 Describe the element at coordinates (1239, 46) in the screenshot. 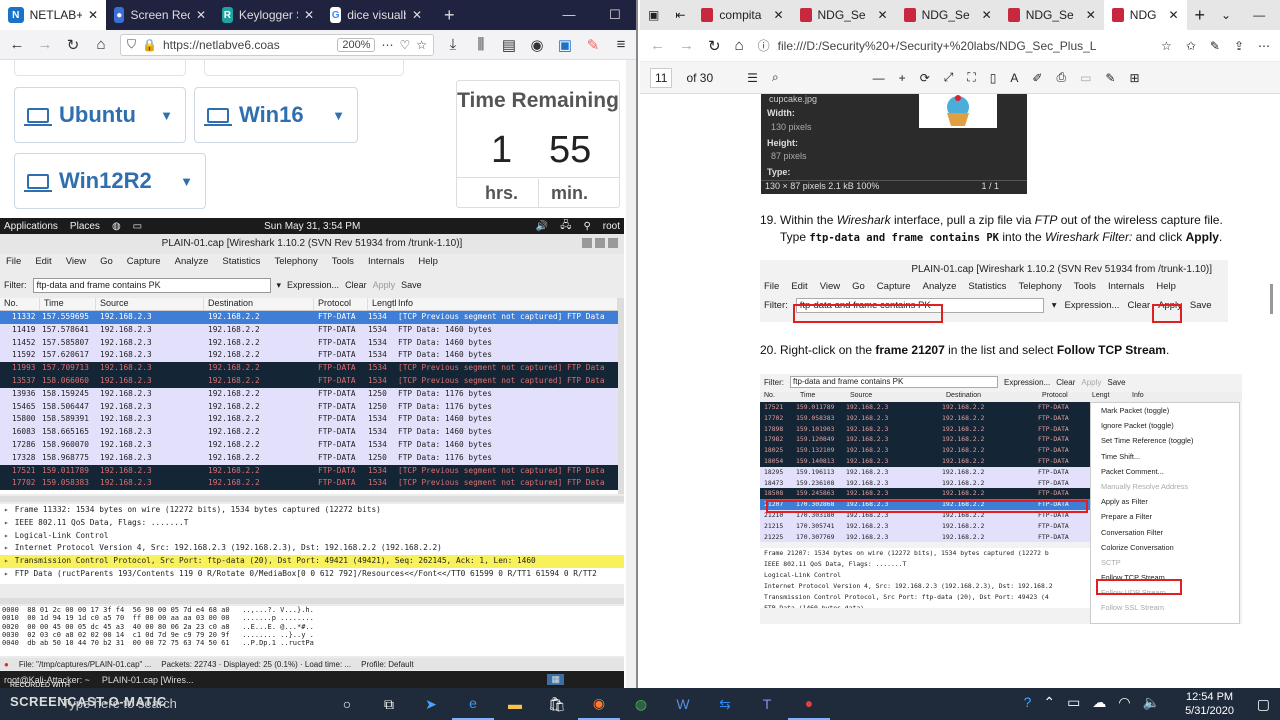

I see `share-icon: ⇪` at that location.